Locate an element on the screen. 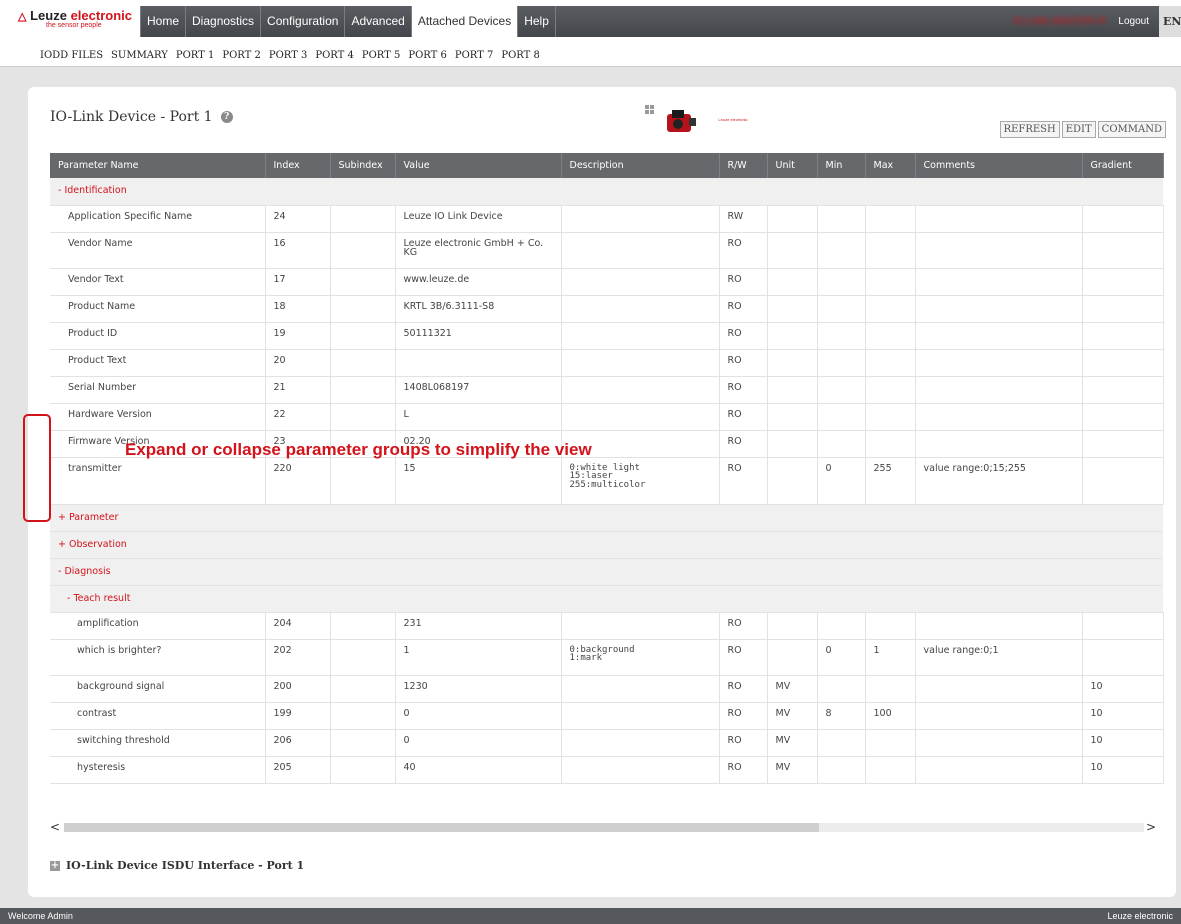 This screenshot has height=924, width=1181. cell-value is located at coordinates (478, 363).